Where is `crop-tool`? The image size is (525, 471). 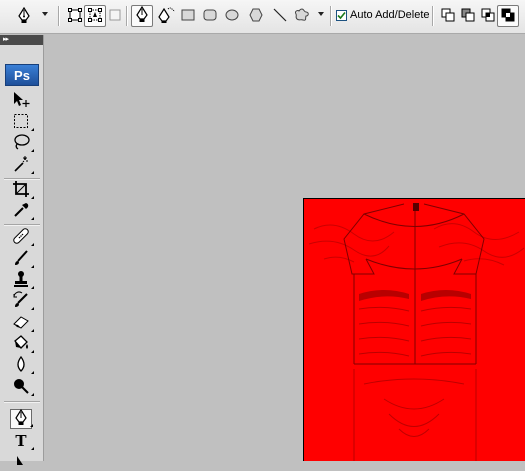 crop-tool is located at coordinates (22, 190).